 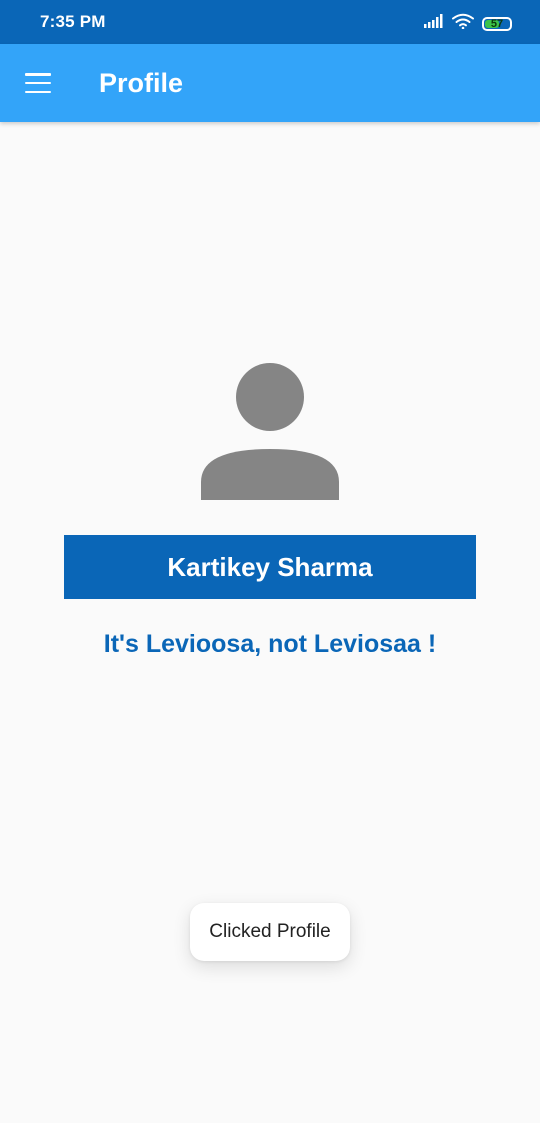 What do you see at coordinates (141, 83) in the screenshot?
I see `page-title: Profile` at bounding box center [141, 83].